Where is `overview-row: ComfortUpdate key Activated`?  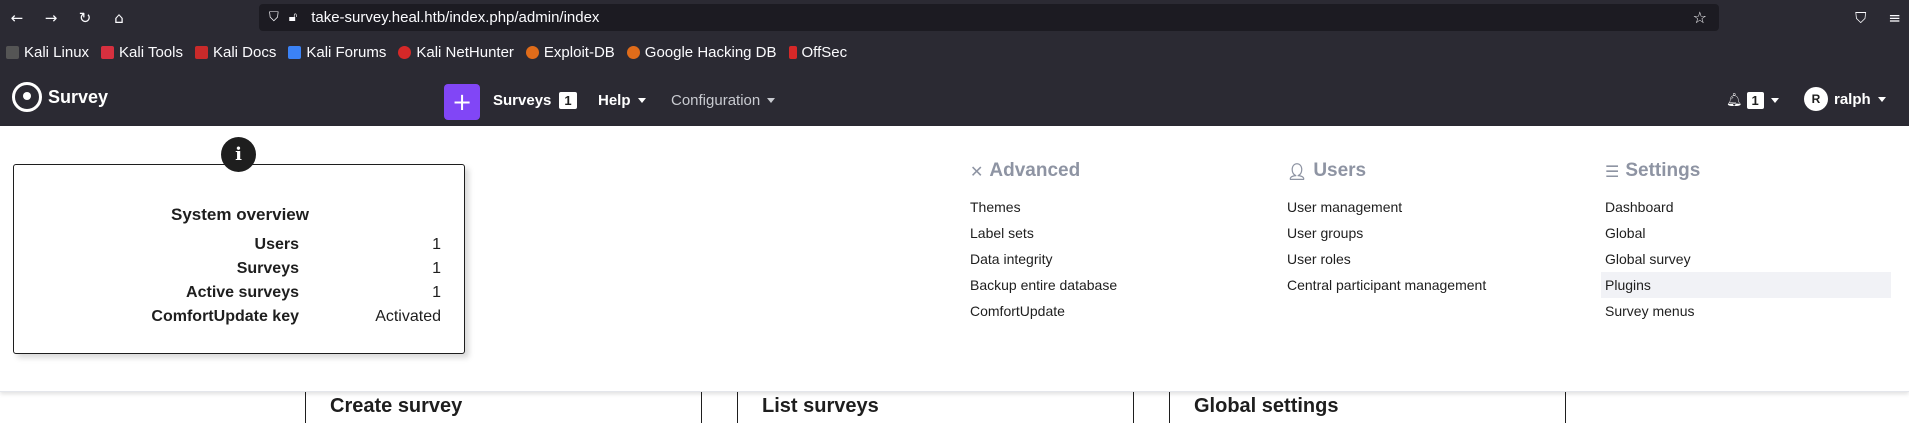 overview-row: ComfortUpdate key Activated is located at coordinates (240, 320).